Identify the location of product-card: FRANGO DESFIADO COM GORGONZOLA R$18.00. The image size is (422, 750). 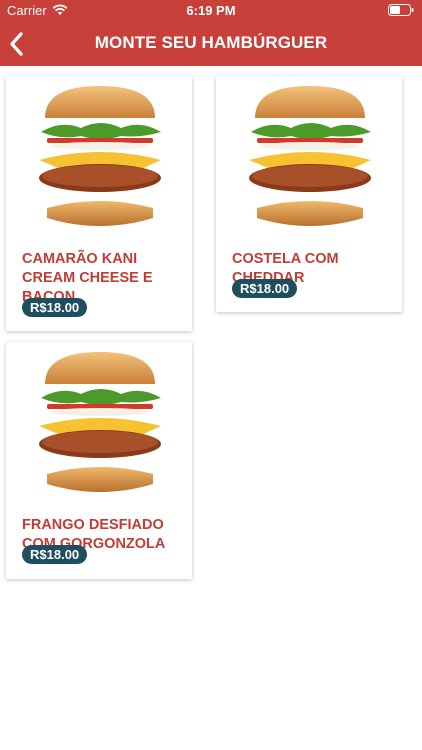
(99, 460).